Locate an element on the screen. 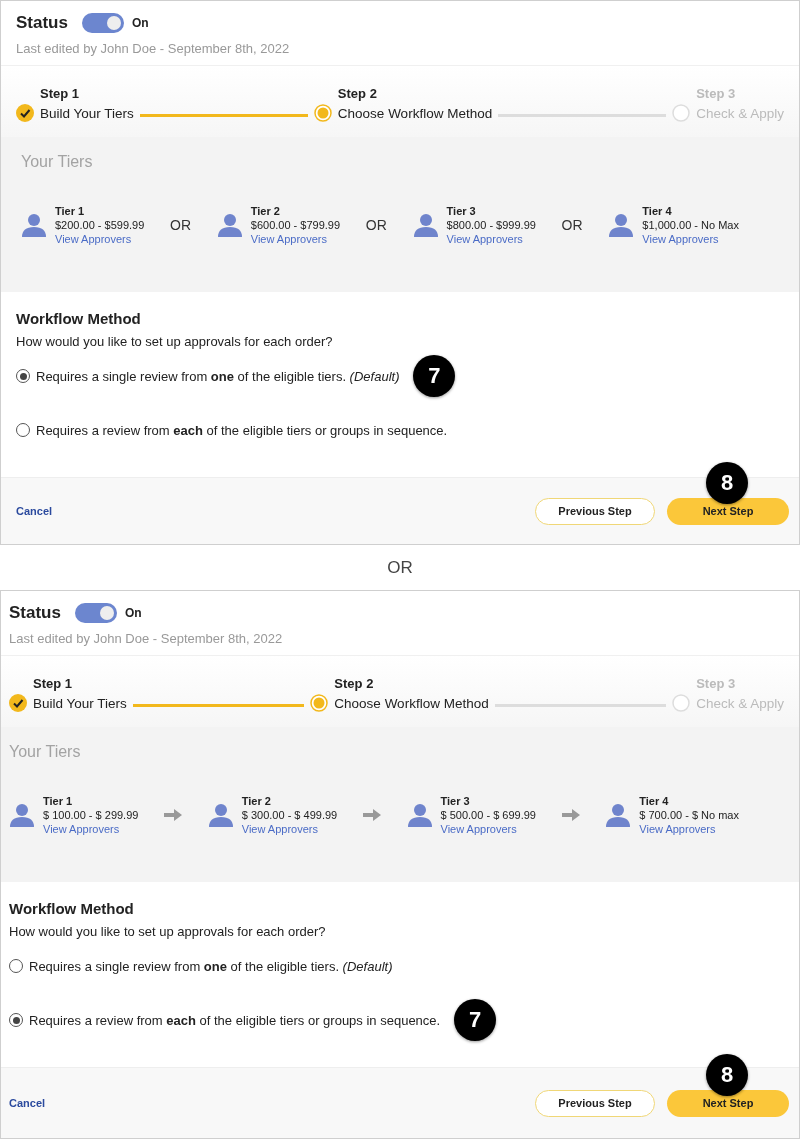 The image size is (800, 1139). tier-range: $600.00 - $799.99 is located at coordinates (295, 225).